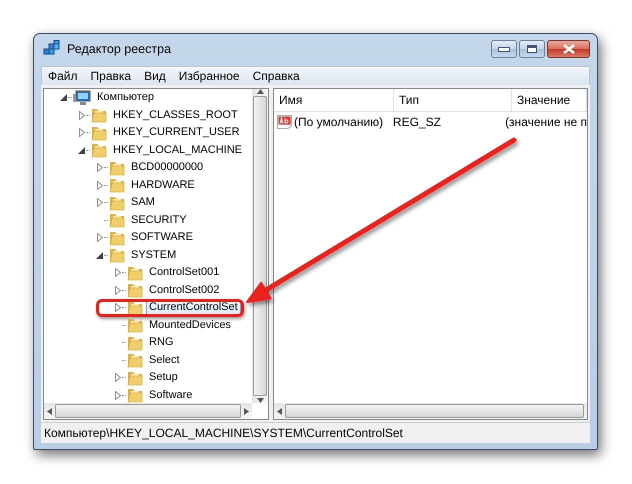  What do you see at coordinates (190, 325) in the screenshot?
I see `tree-item: MountedDevices` at bounding box center [190, 325].